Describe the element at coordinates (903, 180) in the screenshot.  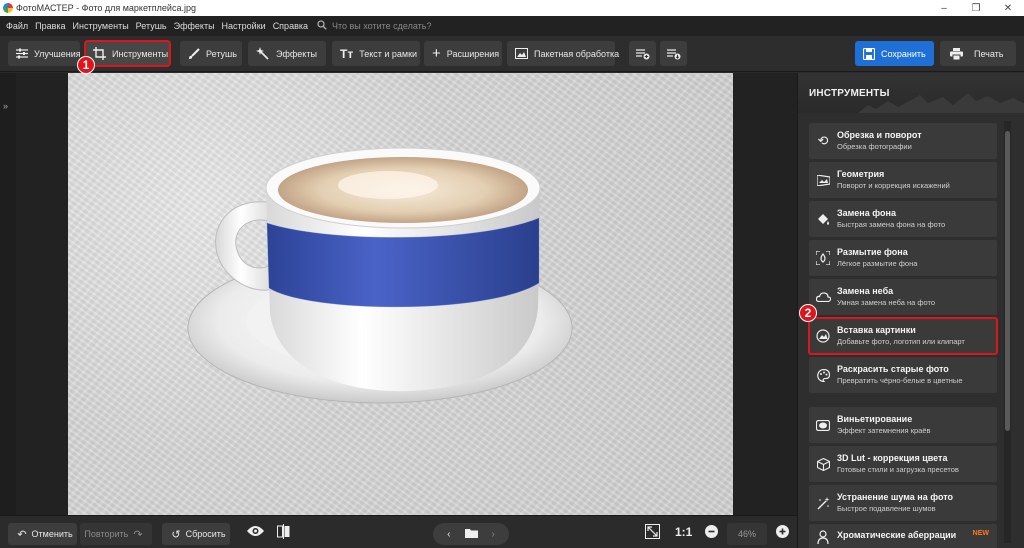
I see `tool-geometry: Геометрия Поворот и коррекция искажений` at that location.